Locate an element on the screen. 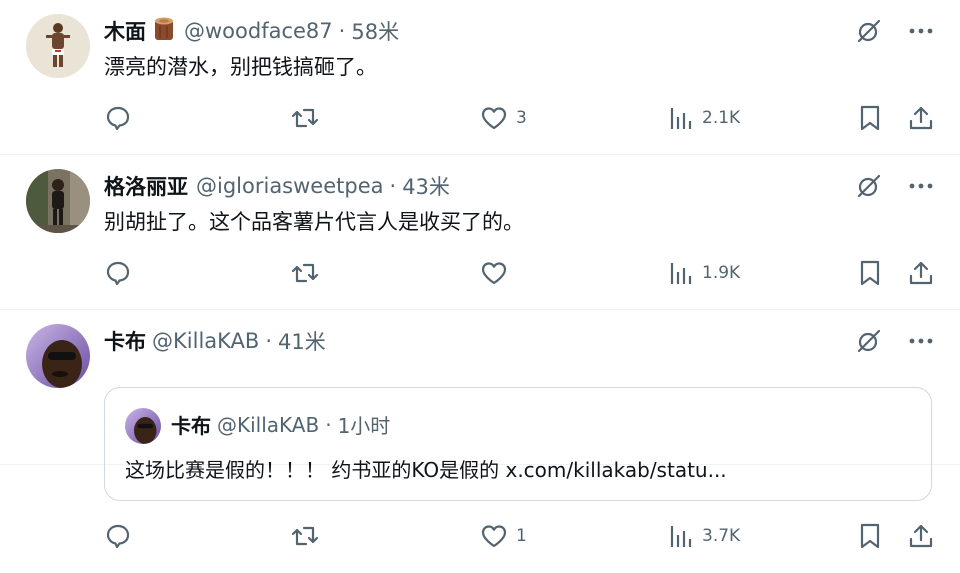 This screenshot has height=573, width=960. tweet-actions: 3 2.1K is located at coordinates (519, 118).